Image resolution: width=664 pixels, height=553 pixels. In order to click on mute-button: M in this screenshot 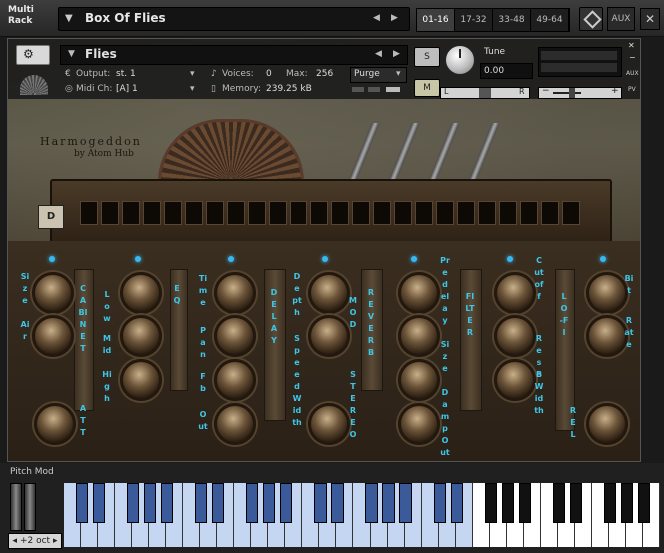, I will do `click(427, 88)`.